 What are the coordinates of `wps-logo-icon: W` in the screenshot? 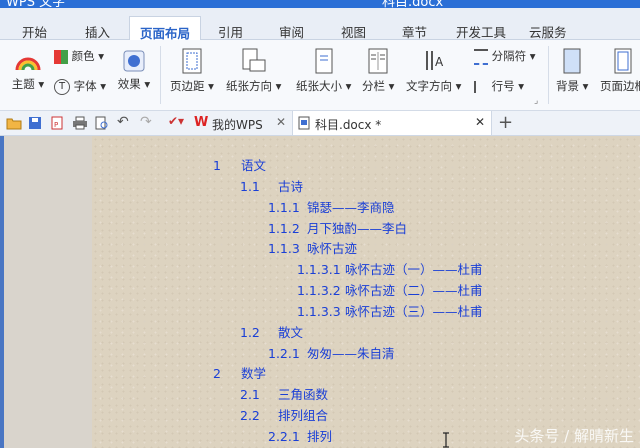 It's located at (201, 122).